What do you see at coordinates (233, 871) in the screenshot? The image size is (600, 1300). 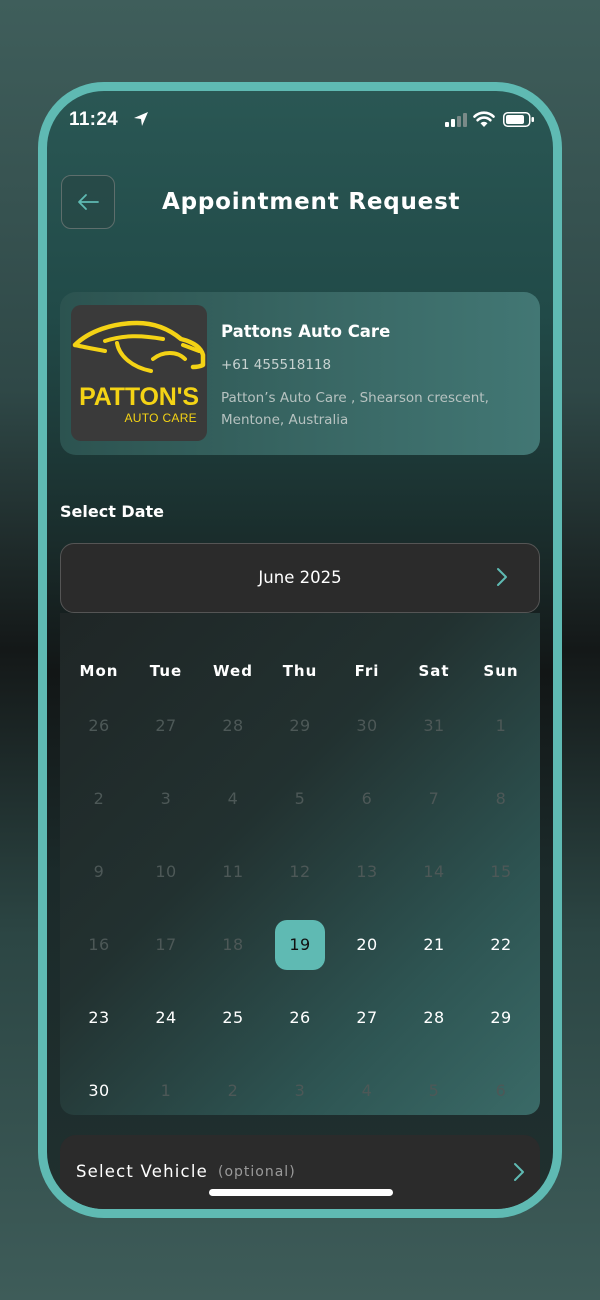 I see `calendar-day-disabled: 11` at bounding box center [233, 871].